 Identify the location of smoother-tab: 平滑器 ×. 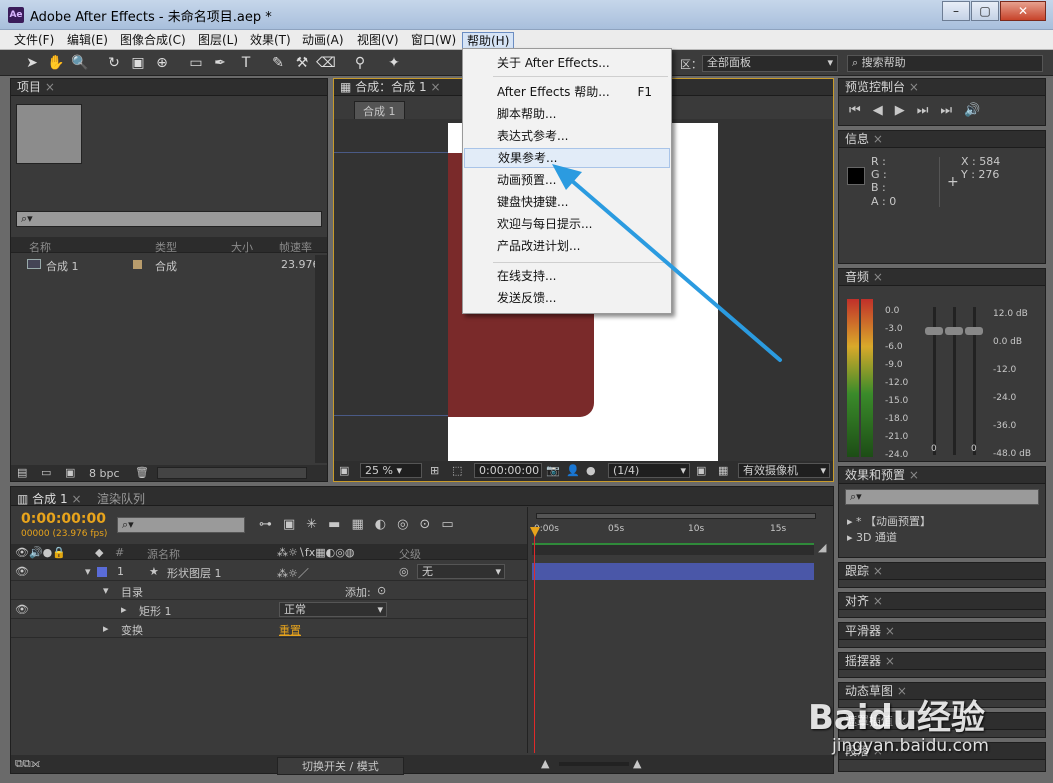
(942, 631).